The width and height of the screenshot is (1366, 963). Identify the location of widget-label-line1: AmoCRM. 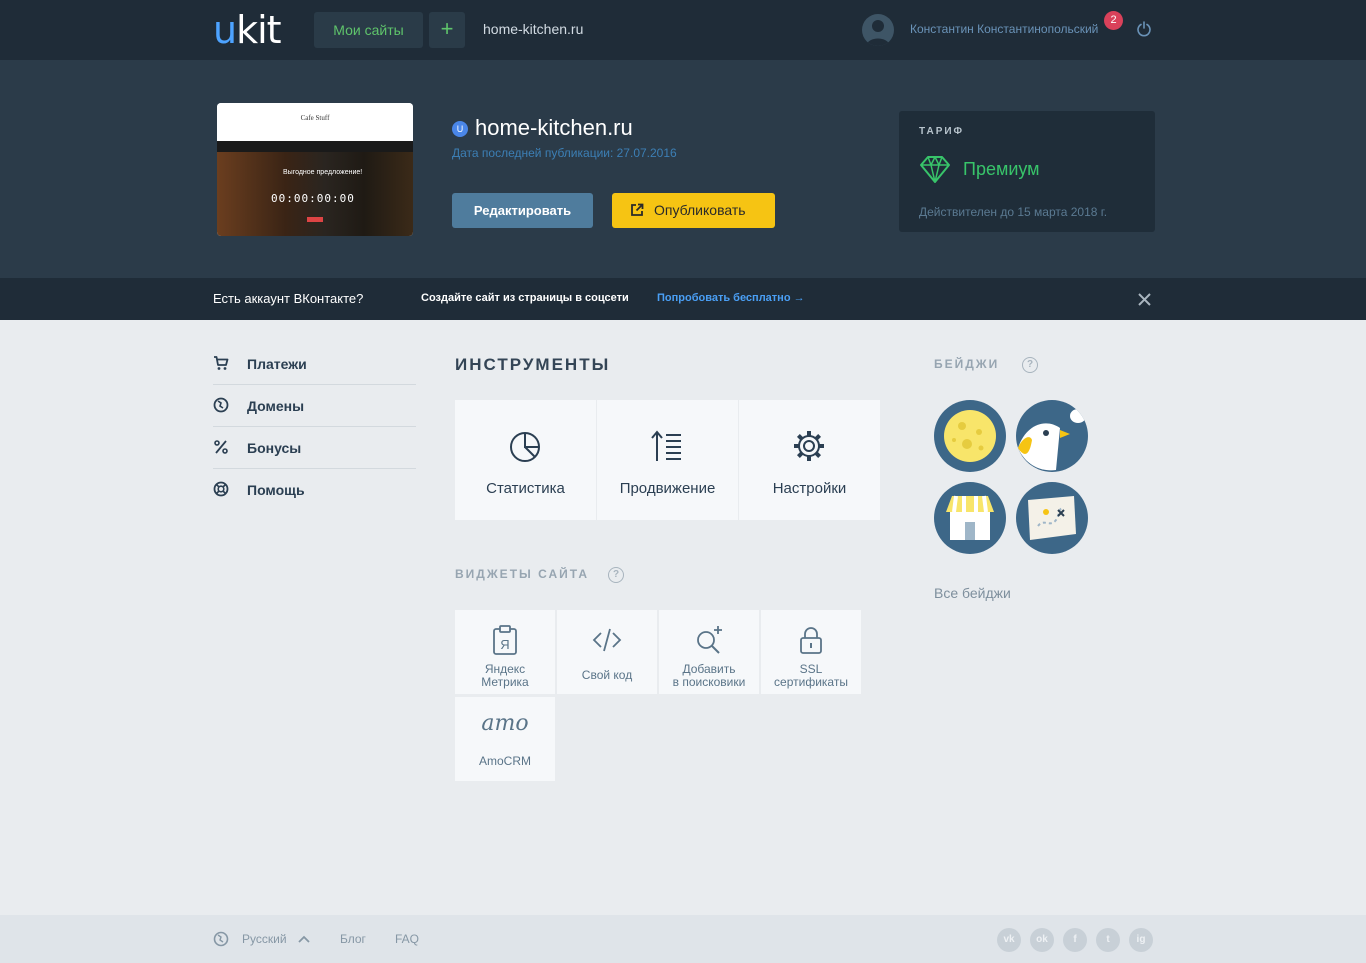
(504, 761).